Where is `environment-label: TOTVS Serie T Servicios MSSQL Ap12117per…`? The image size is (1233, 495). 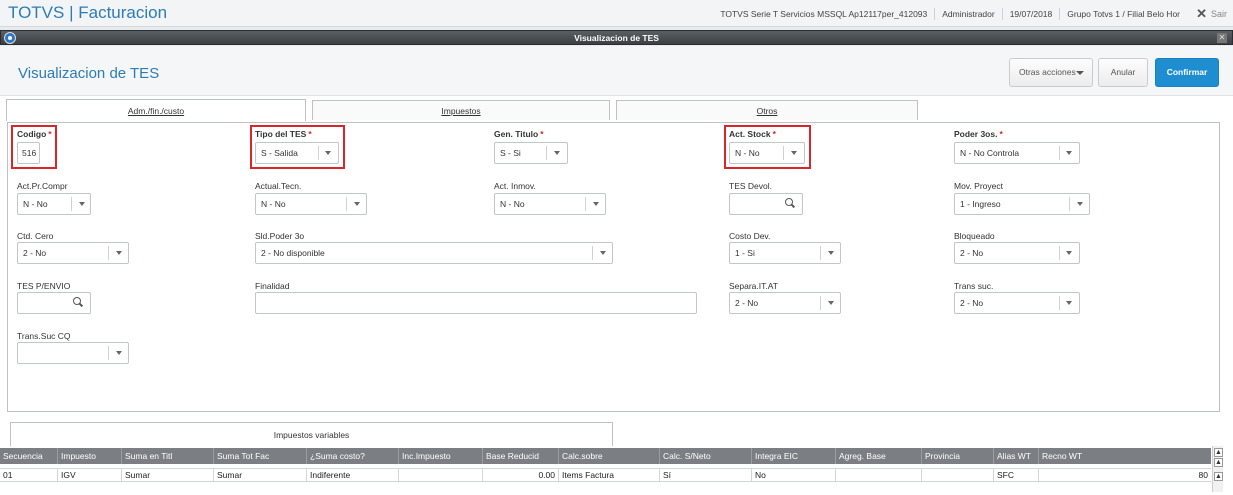 environment-label: TOTVS Serie T Servicios MSSQL Ap12117per… is located at coordinates (824, 14).